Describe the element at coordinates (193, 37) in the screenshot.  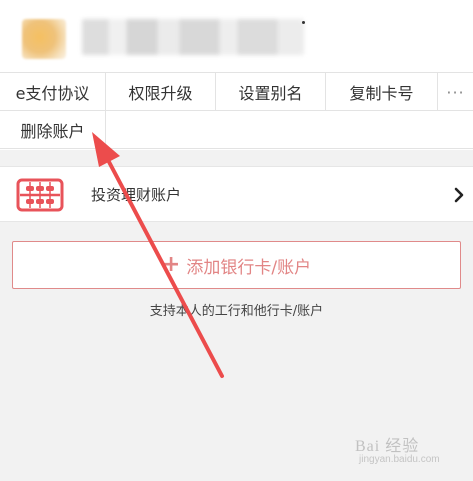
I see `masked-account-info` at that location.